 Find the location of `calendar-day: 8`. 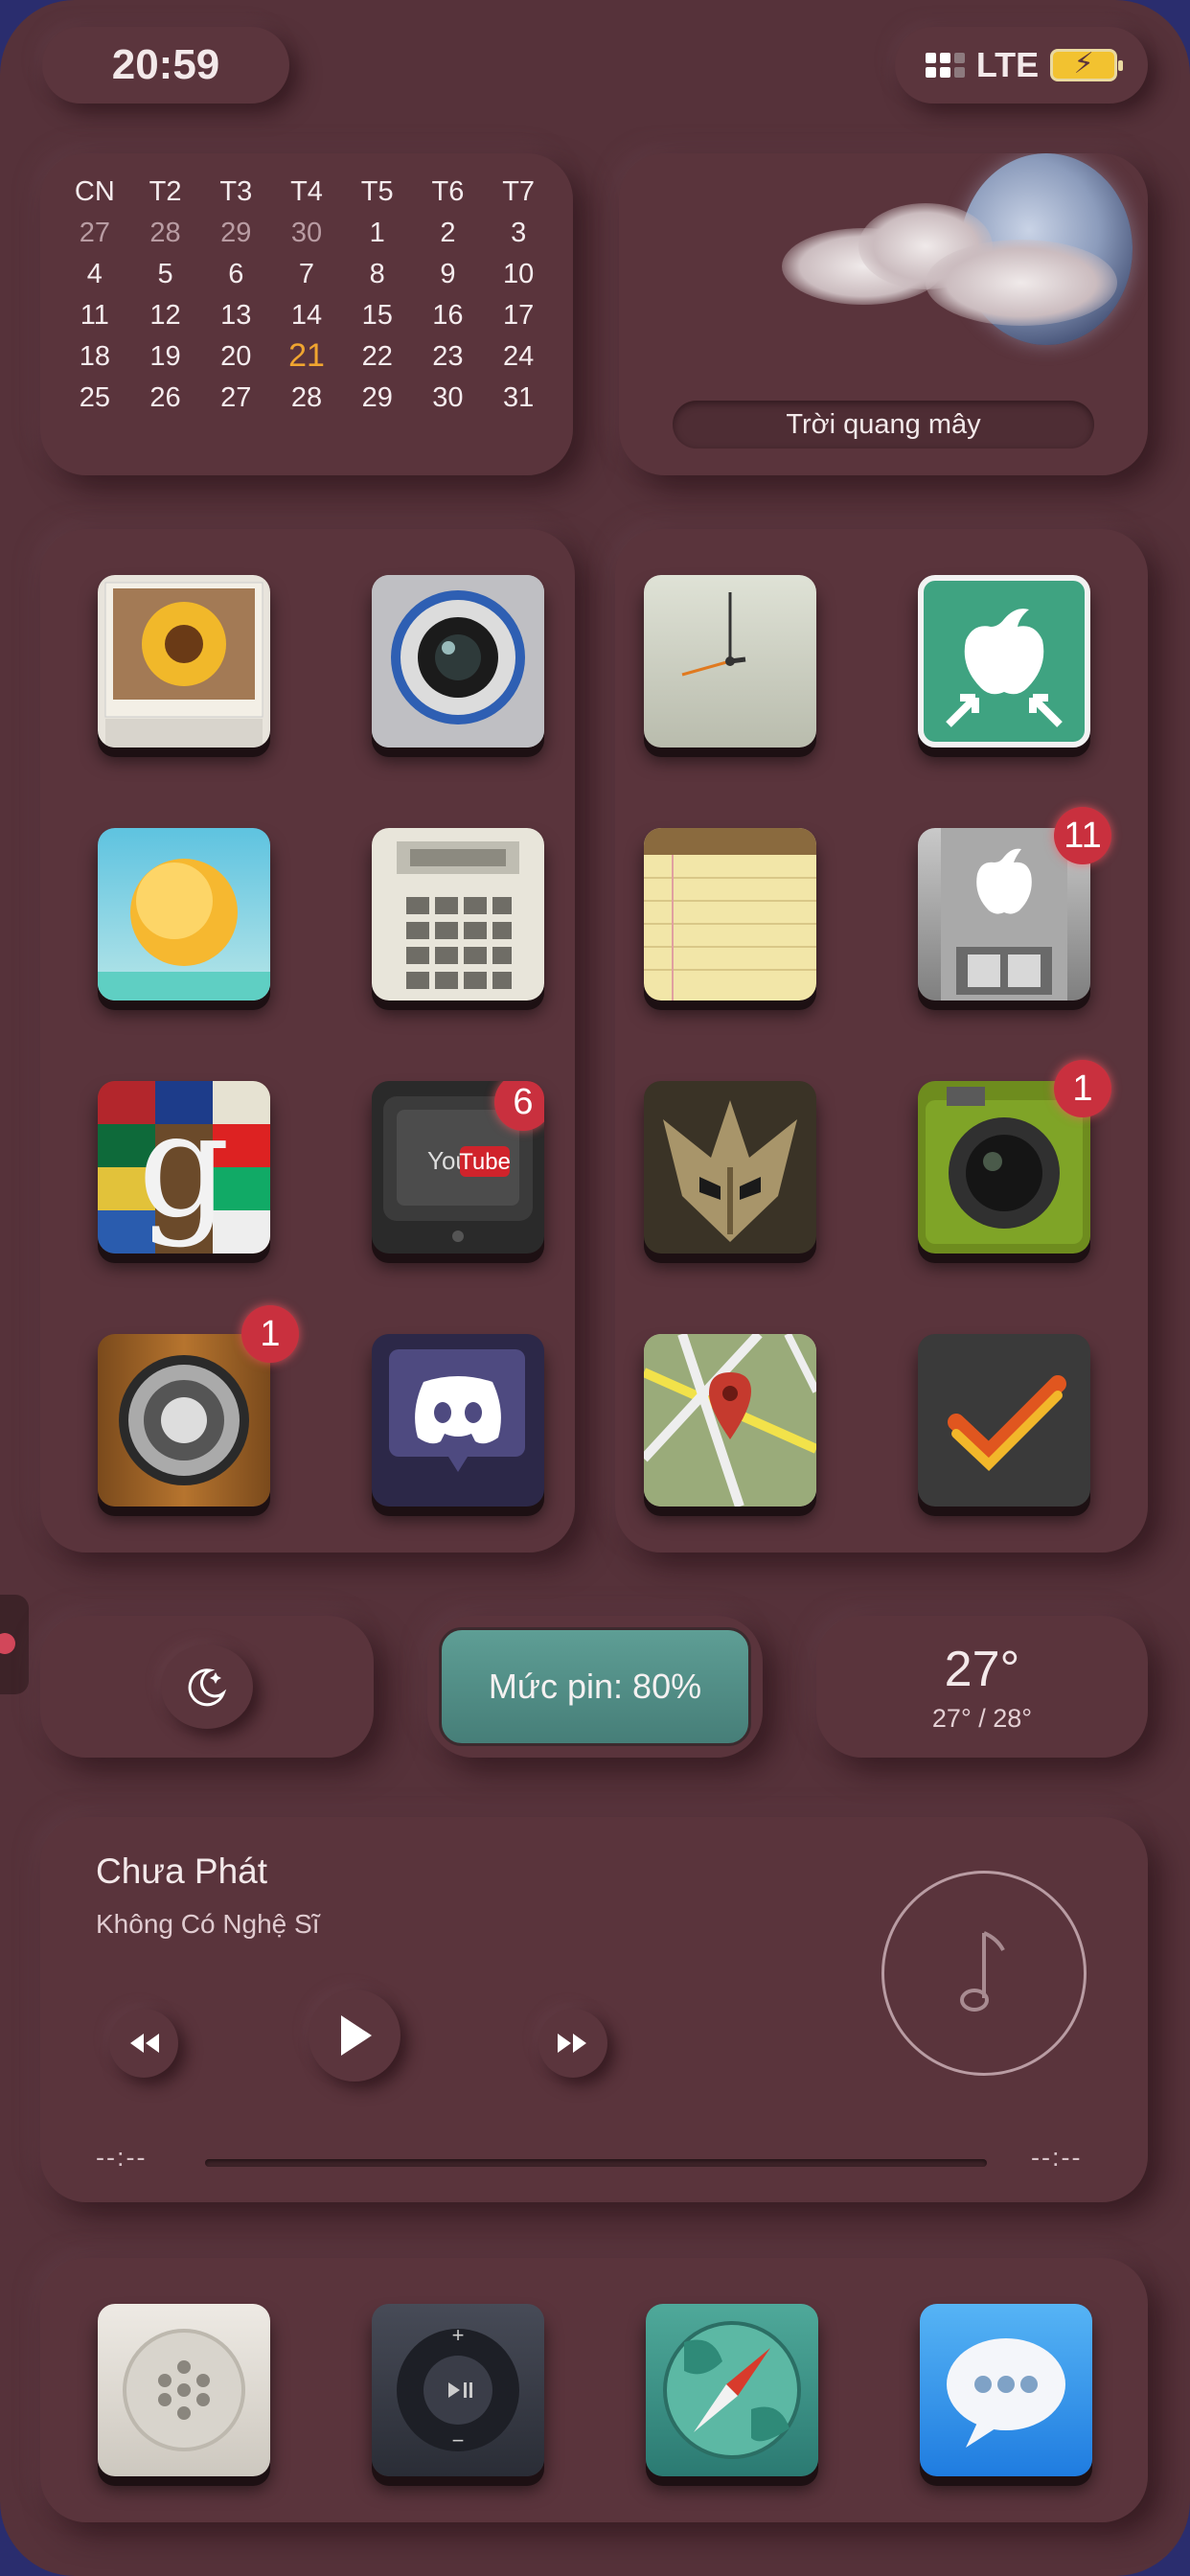

calendar-day: 8 is located at coordinates (377, 274).